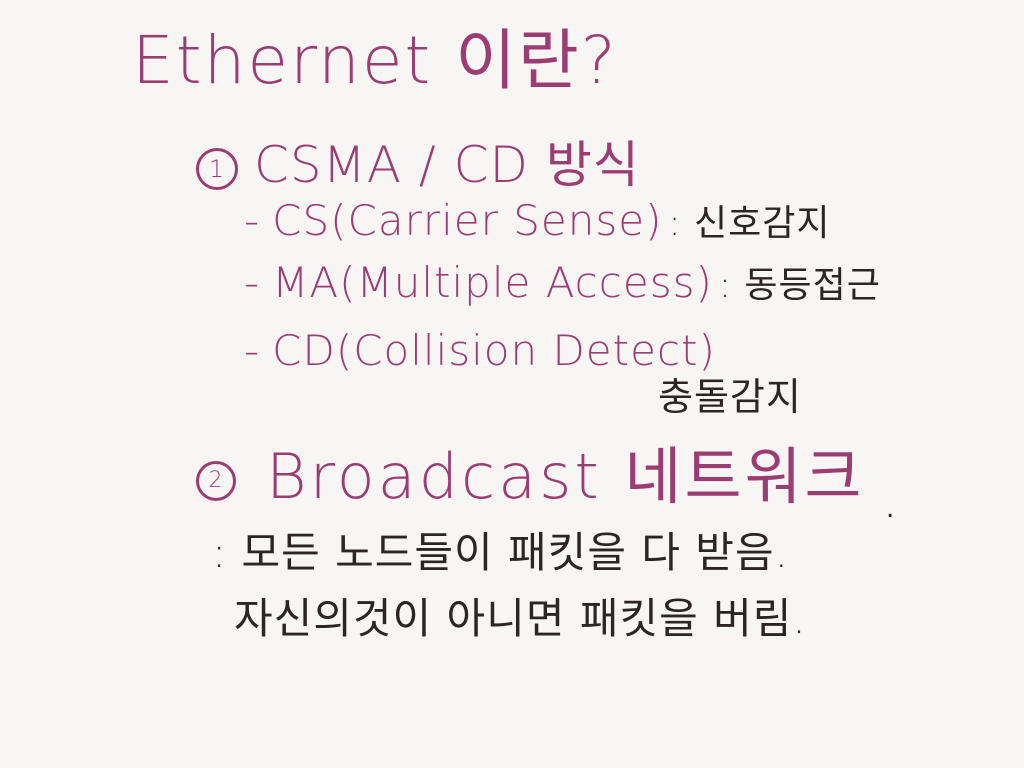  I want to click on section-number-2: 2, so click(216, 481).